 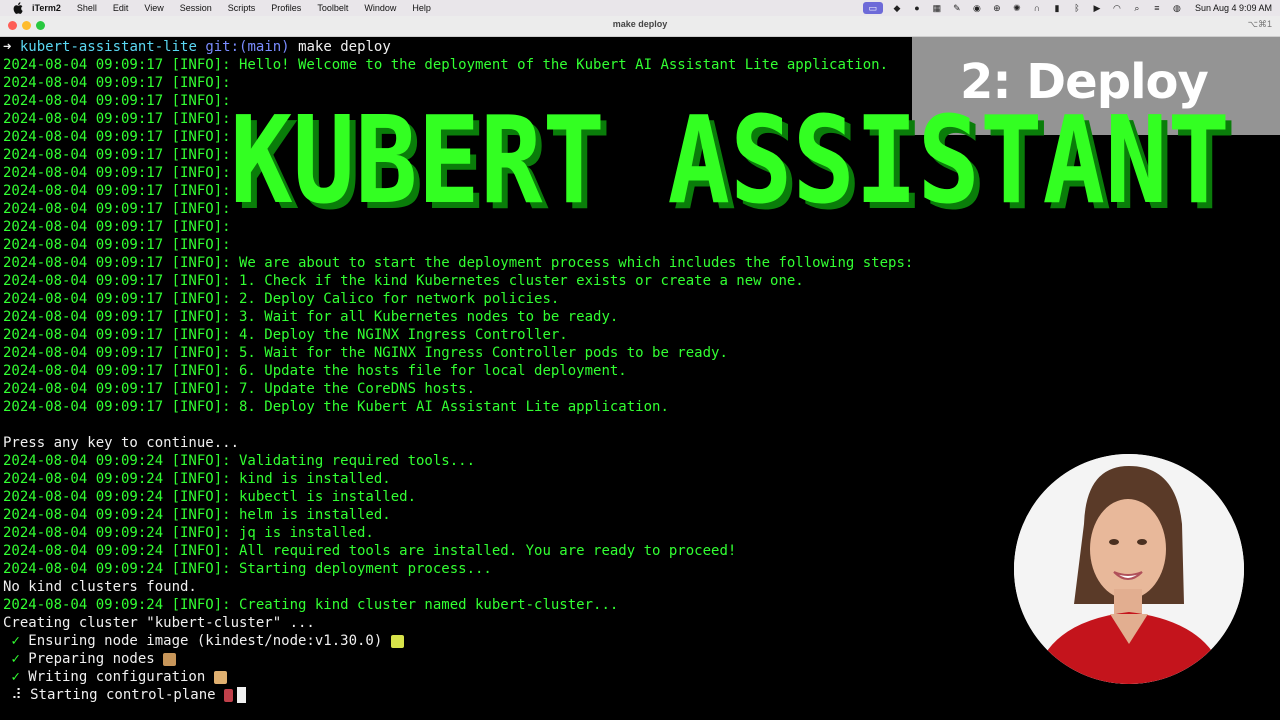 I want to click on prompt-command: make deploy, so click(x=344, y=47).